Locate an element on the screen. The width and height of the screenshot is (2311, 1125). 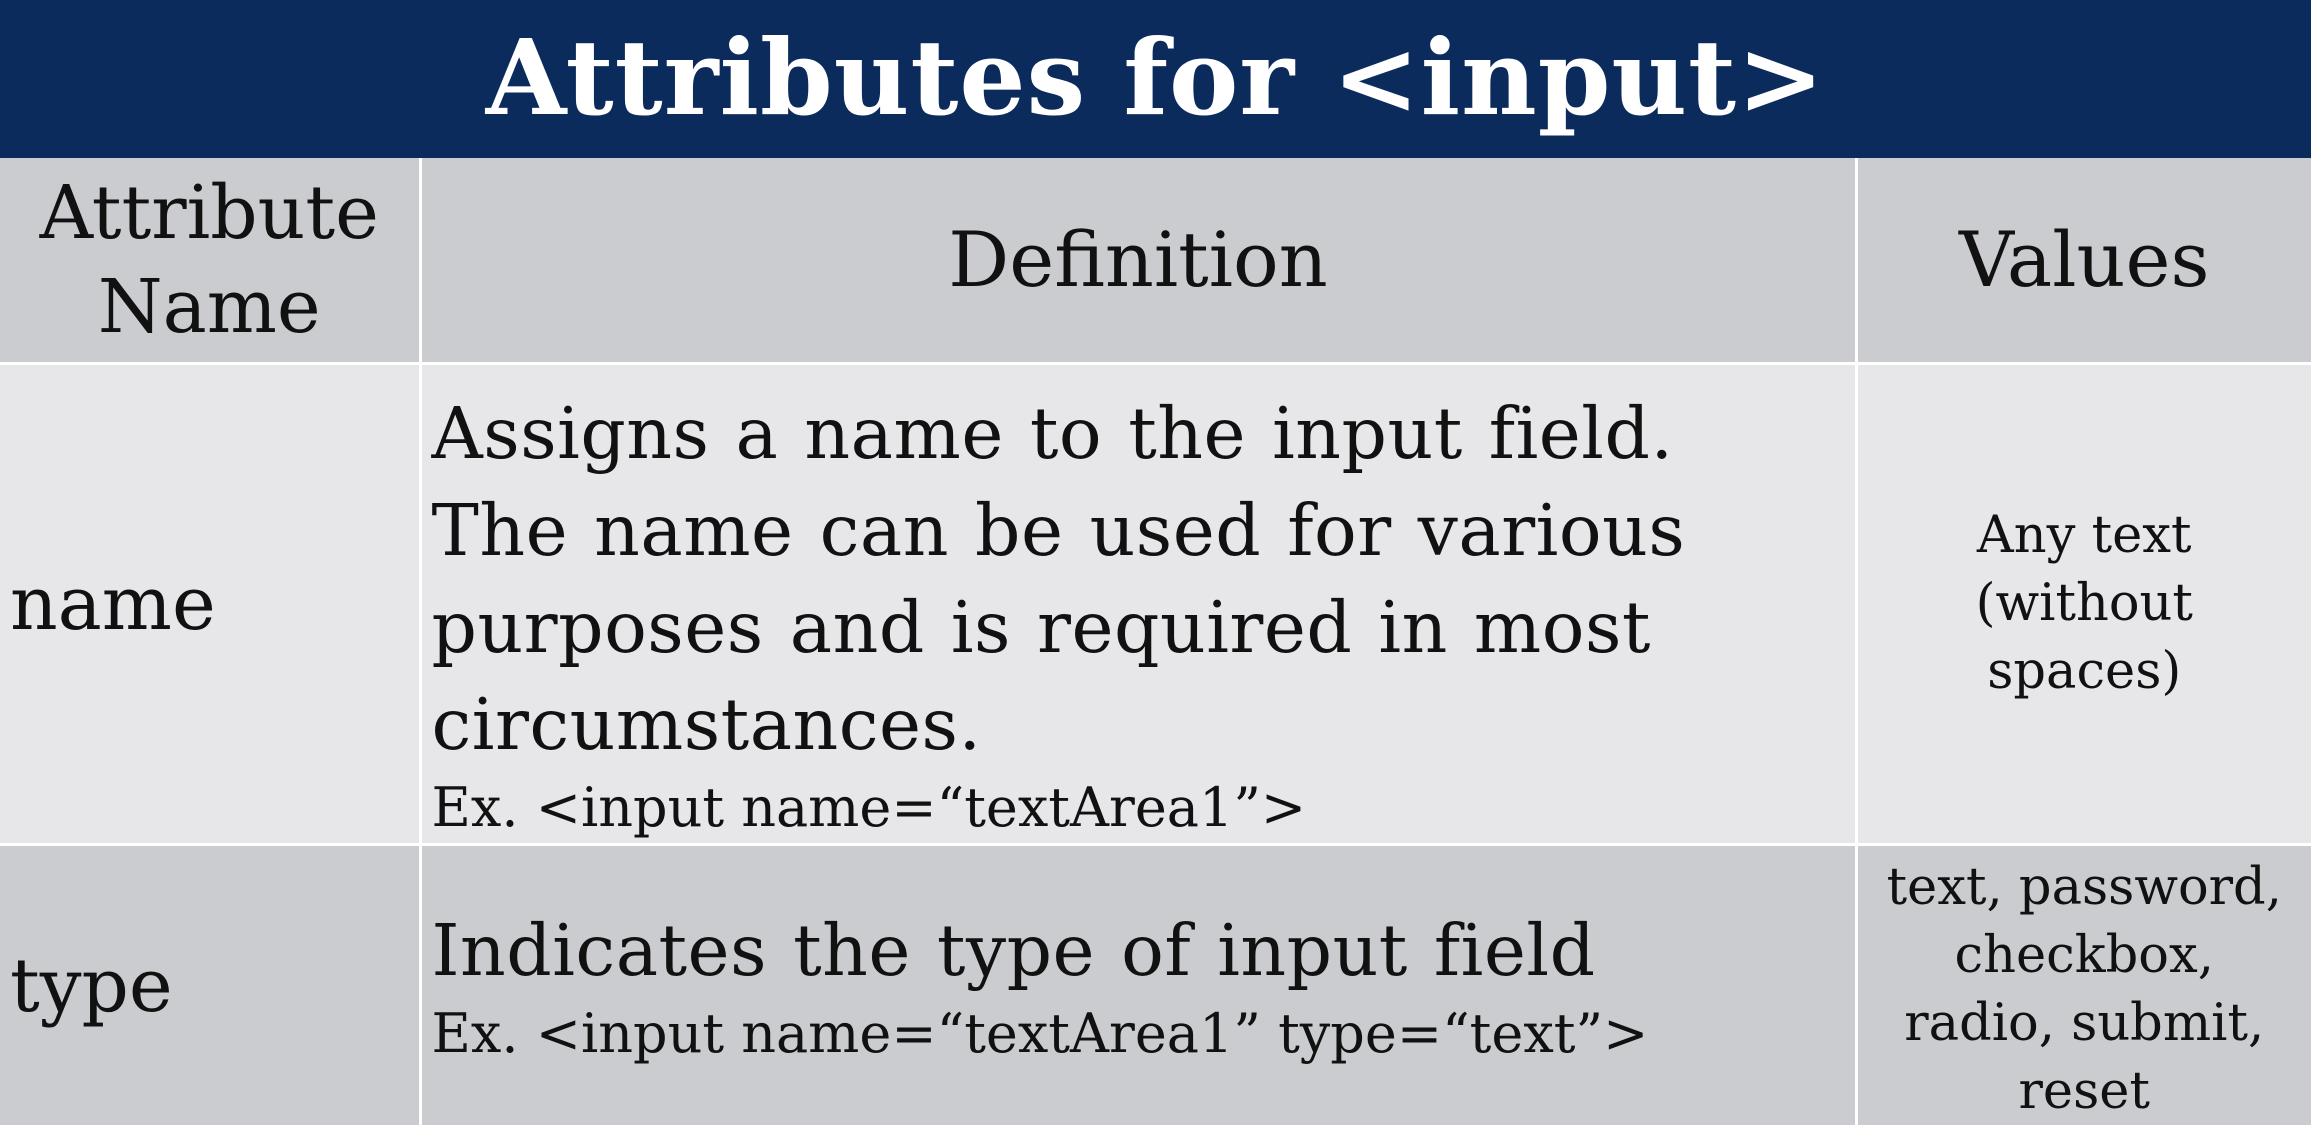
values-line: radio, submit, is located at coordinates (2084, 1023).